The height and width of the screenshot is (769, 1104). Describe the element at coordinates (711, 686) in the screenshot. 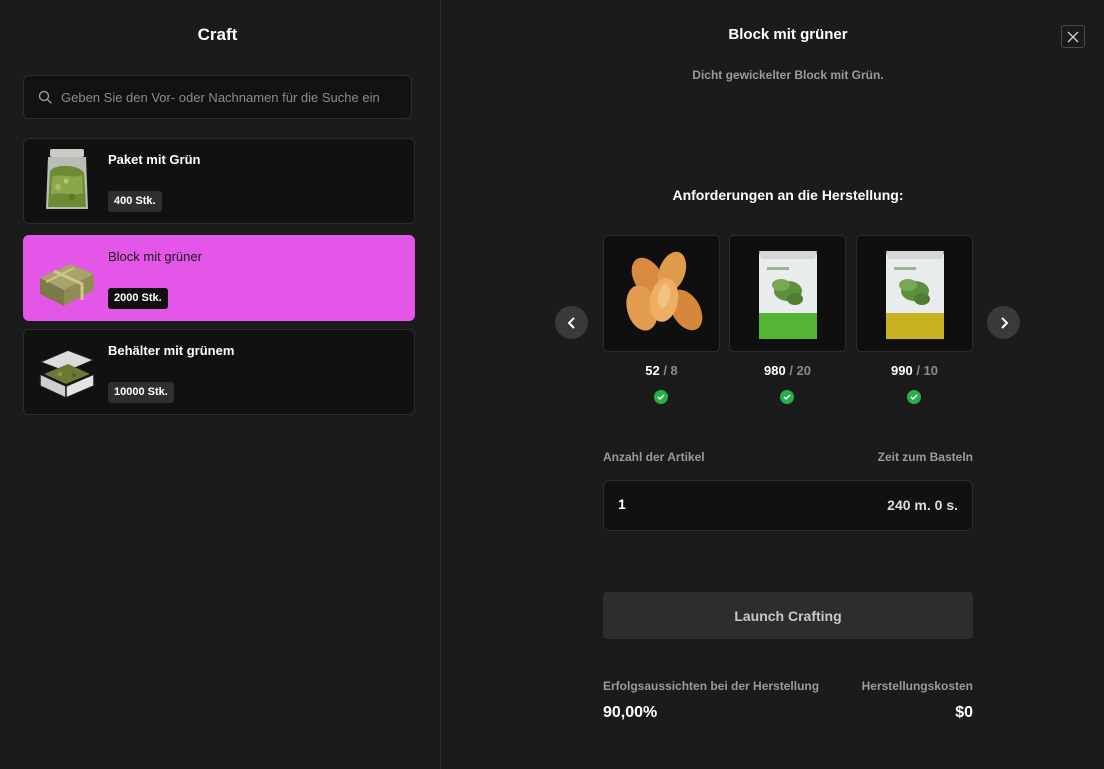

I see `success-chance-label: Erfolgsaussichten bei der Herstellung` at that location.